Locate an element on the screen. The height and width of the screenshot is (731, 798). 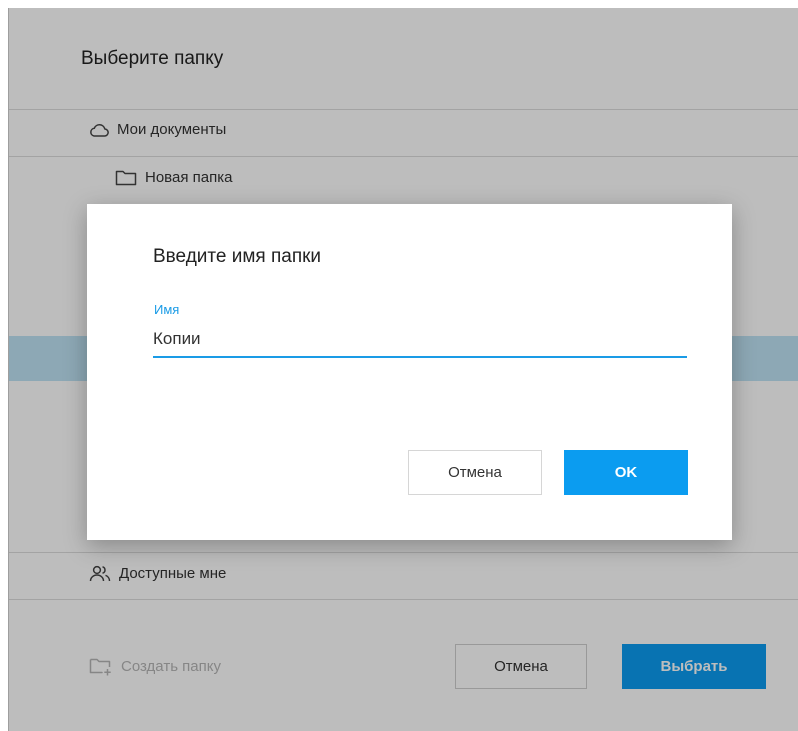
folder-name-input is located at coordinates (420, 340).